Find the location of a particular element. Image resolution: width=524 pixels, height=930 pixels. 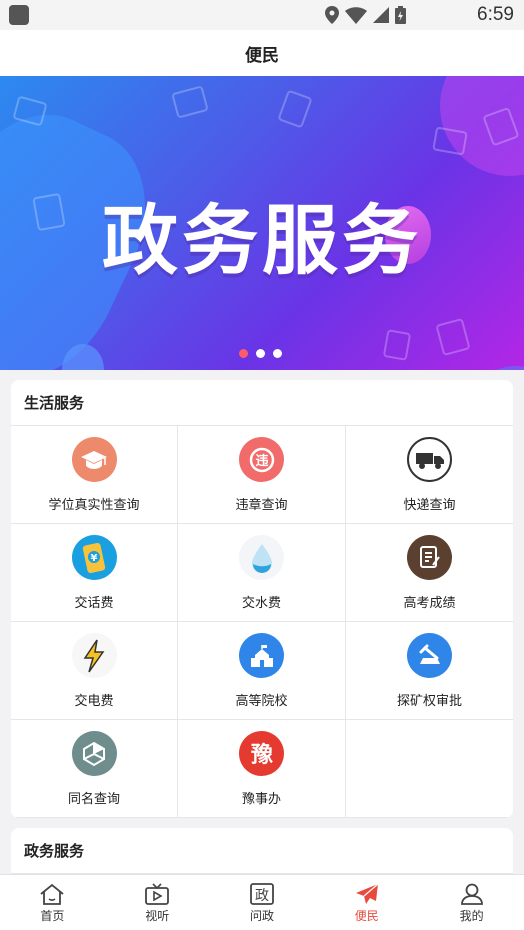

status-icons is located at coordinates (365, 15).